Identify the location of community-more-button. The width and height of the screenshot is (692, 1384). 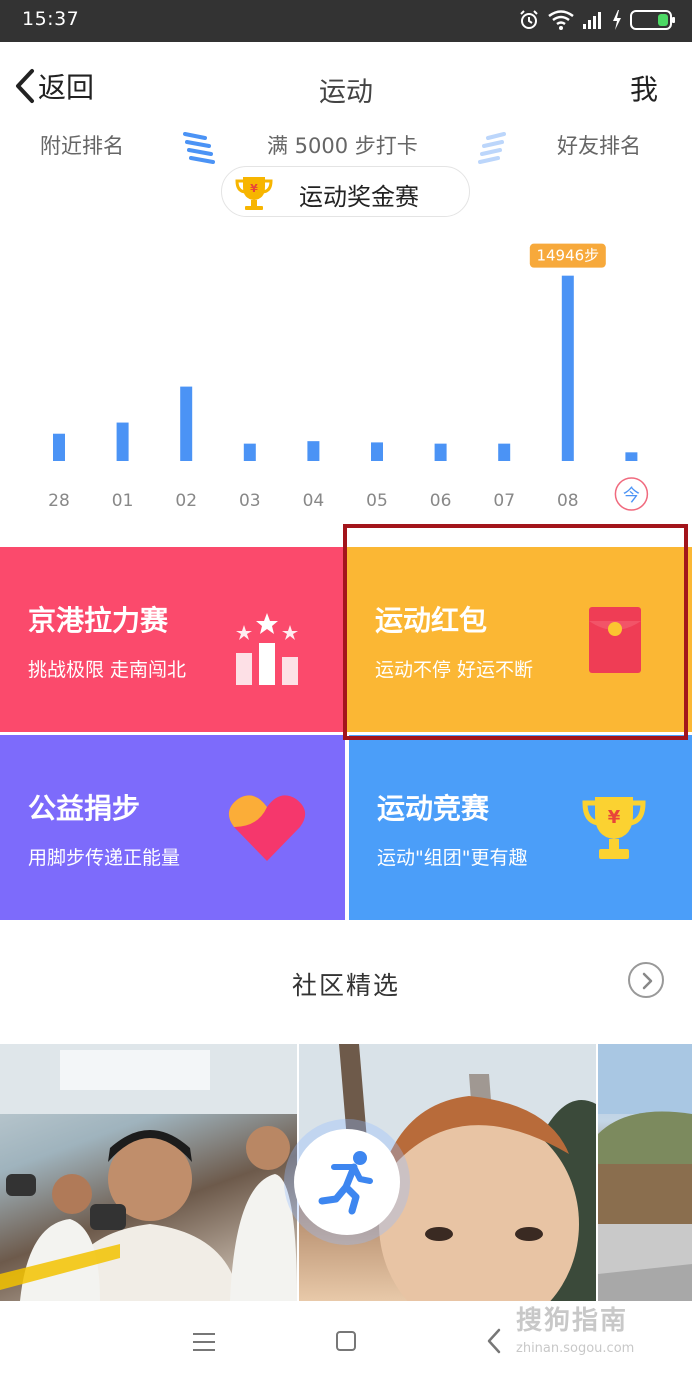
(646, 980).